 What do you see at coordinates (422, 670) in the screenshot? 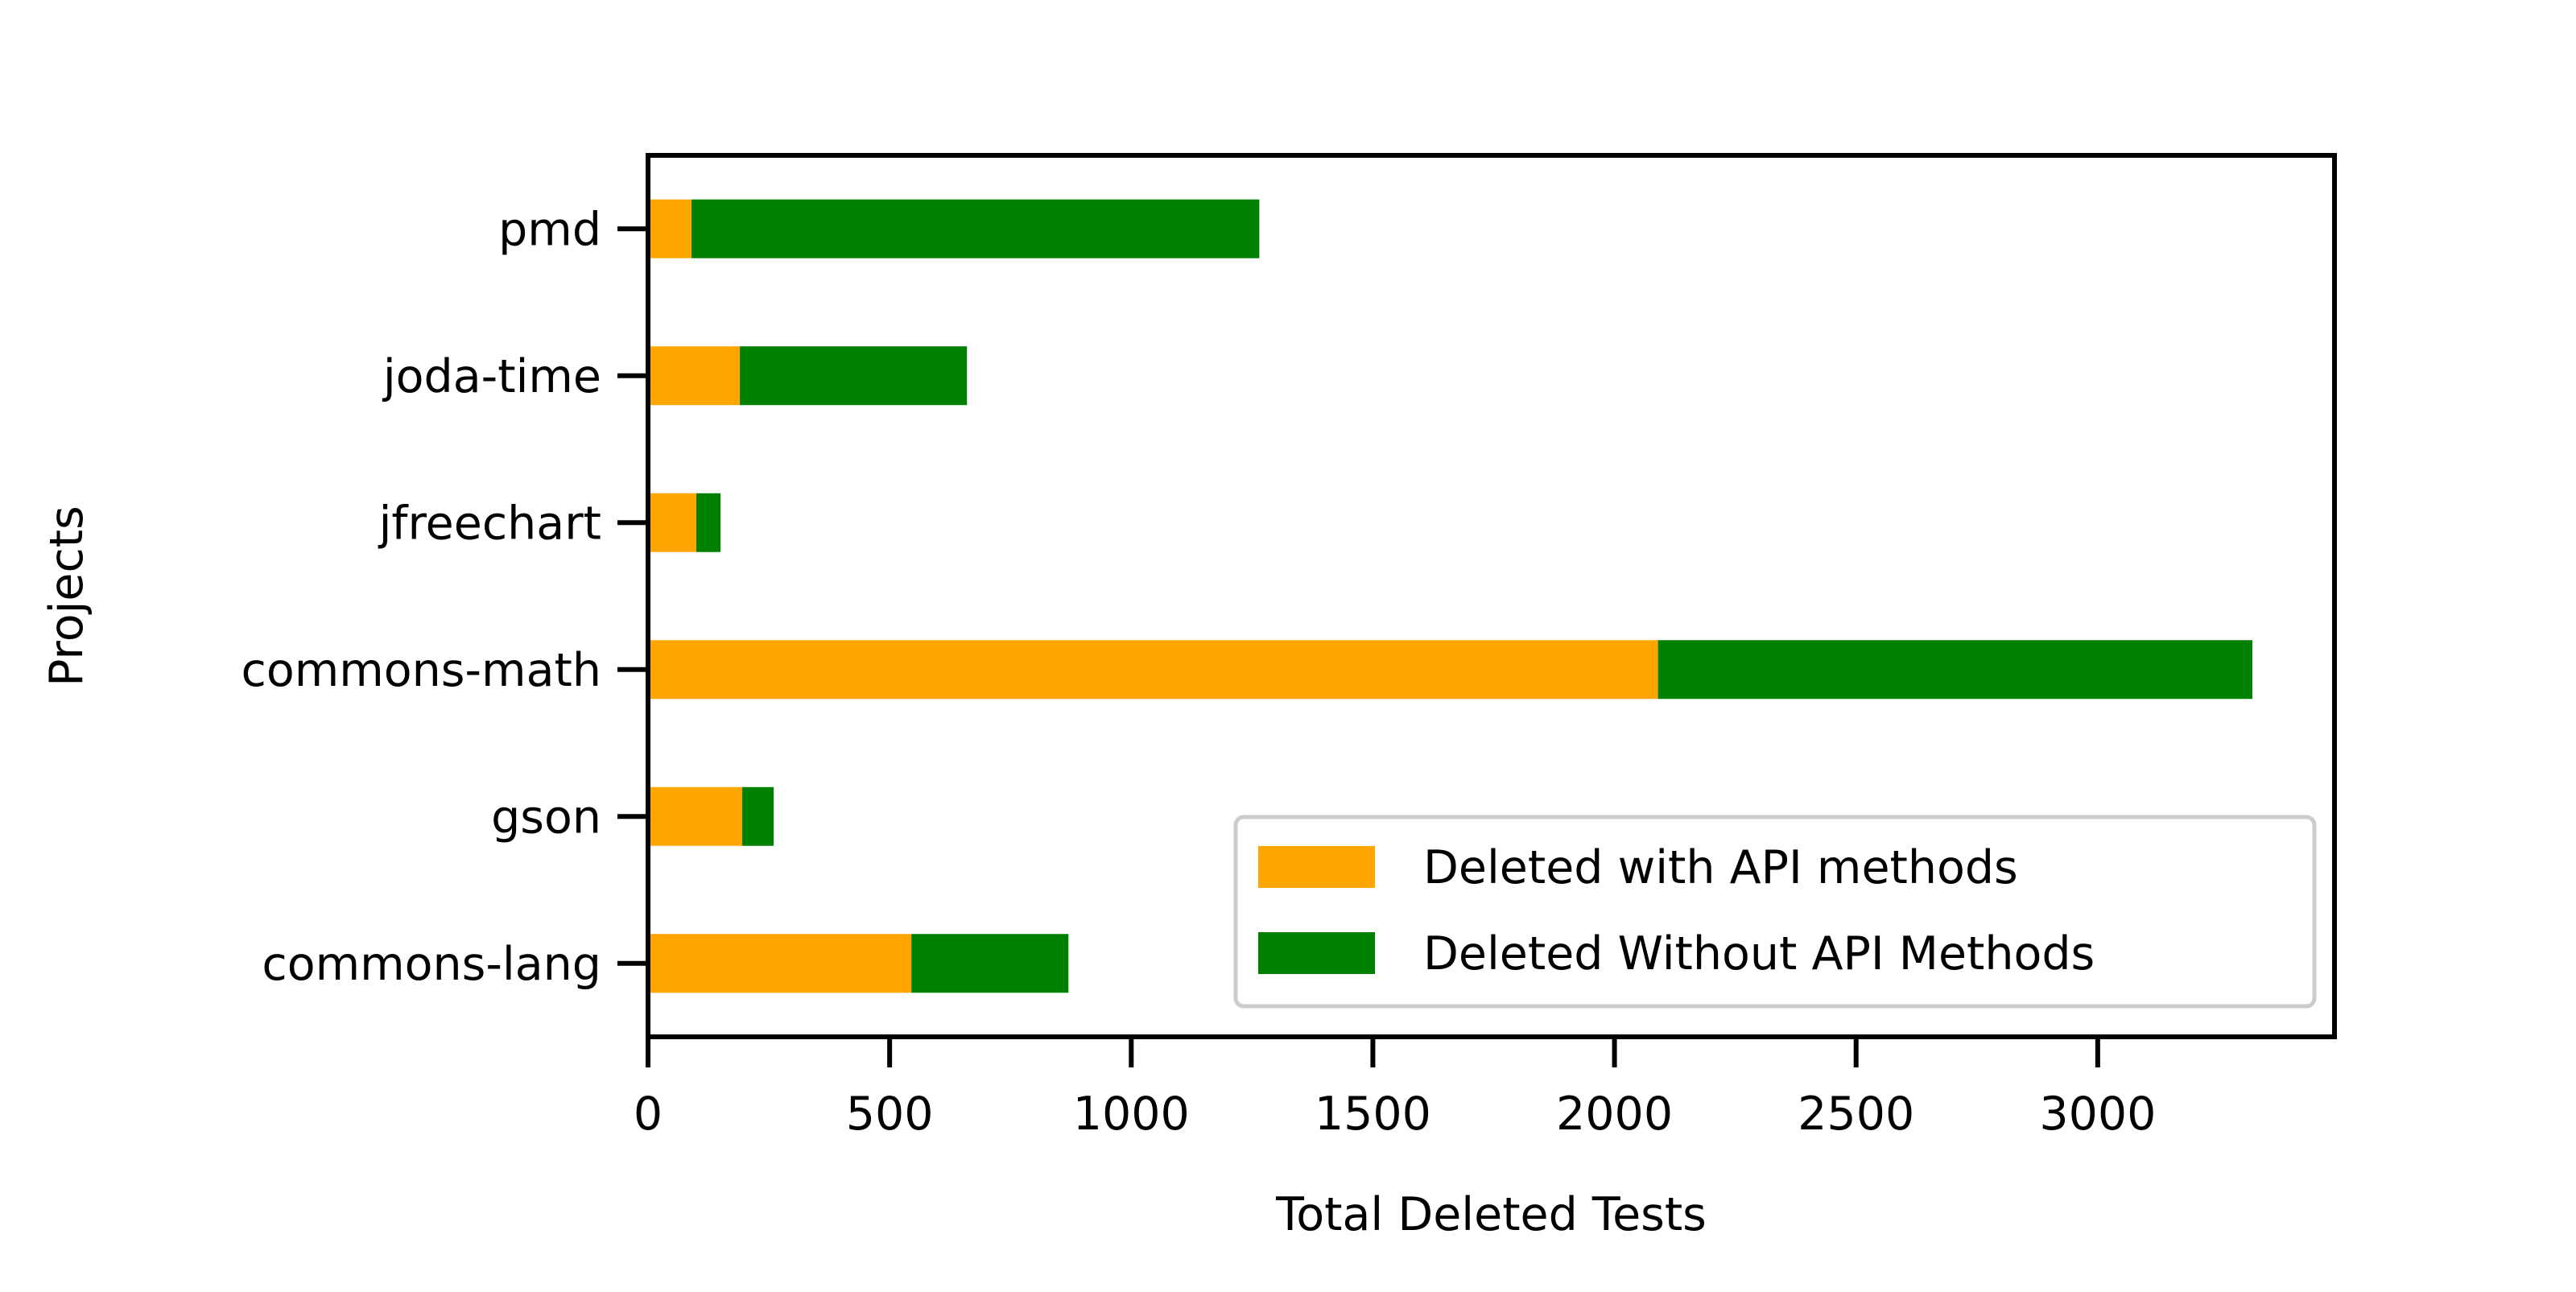
I see `y-tick-label-commons-math: commons-math` at bounding box center [422, 670].